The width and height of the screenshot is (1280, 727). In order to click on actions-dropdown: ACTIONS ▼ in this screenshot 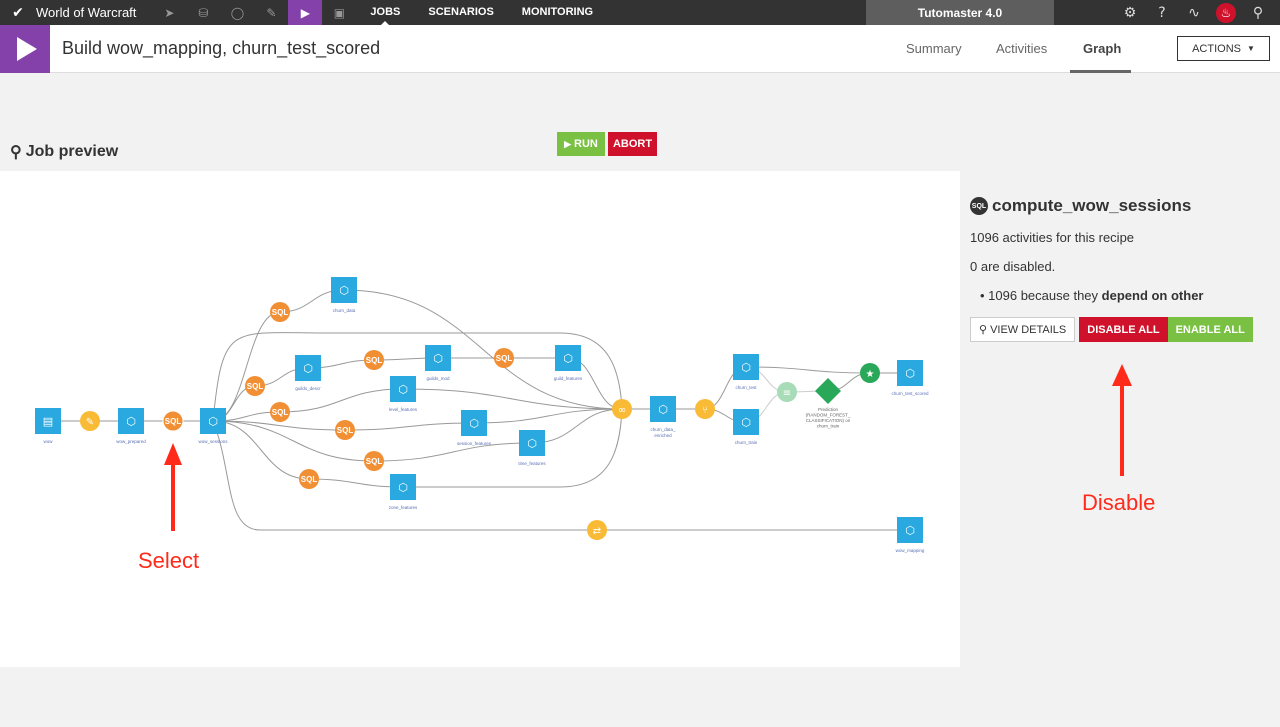, I will do `click(1223, 48)`.